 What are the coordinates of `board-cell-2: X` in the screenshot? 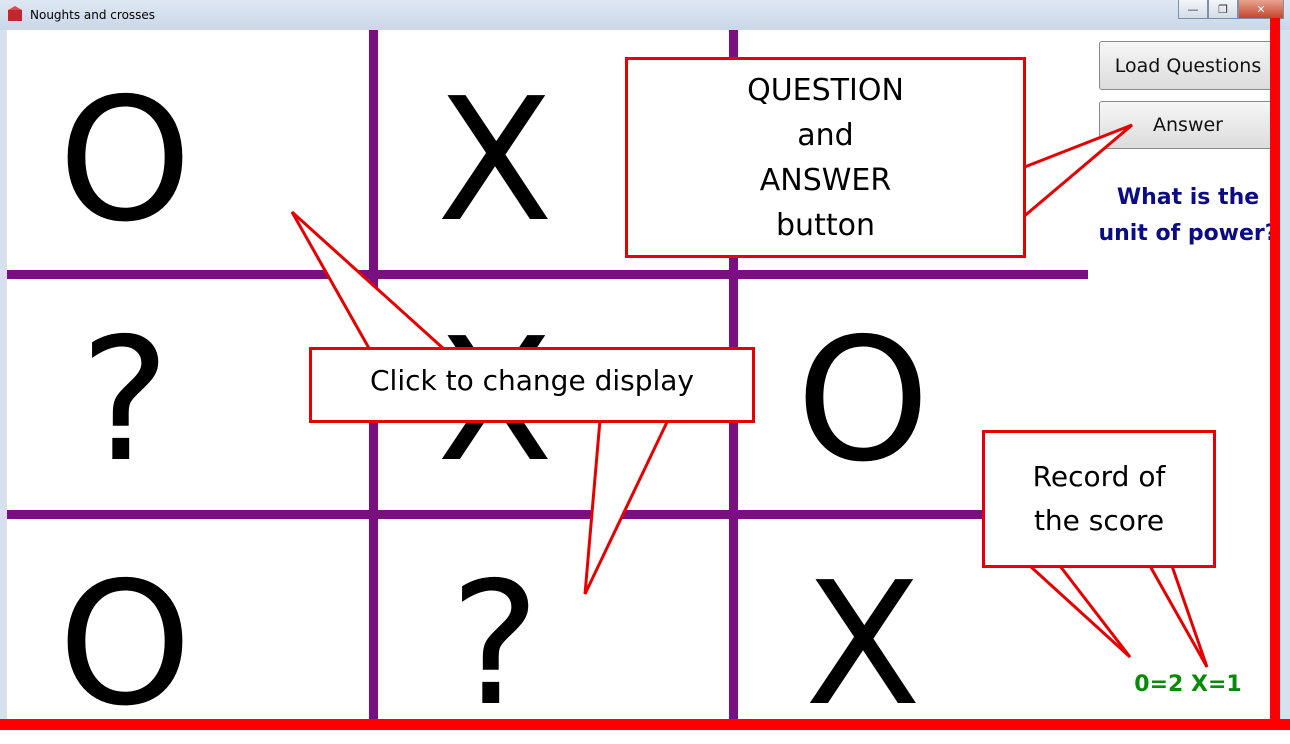 It's located at (495, 161).